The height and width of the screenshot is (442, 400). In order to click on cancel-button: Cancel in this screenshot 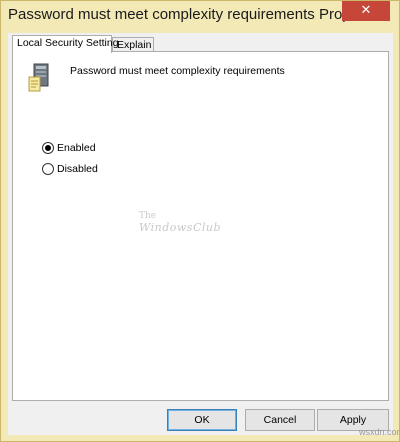, I will do `click(280, 420)`.